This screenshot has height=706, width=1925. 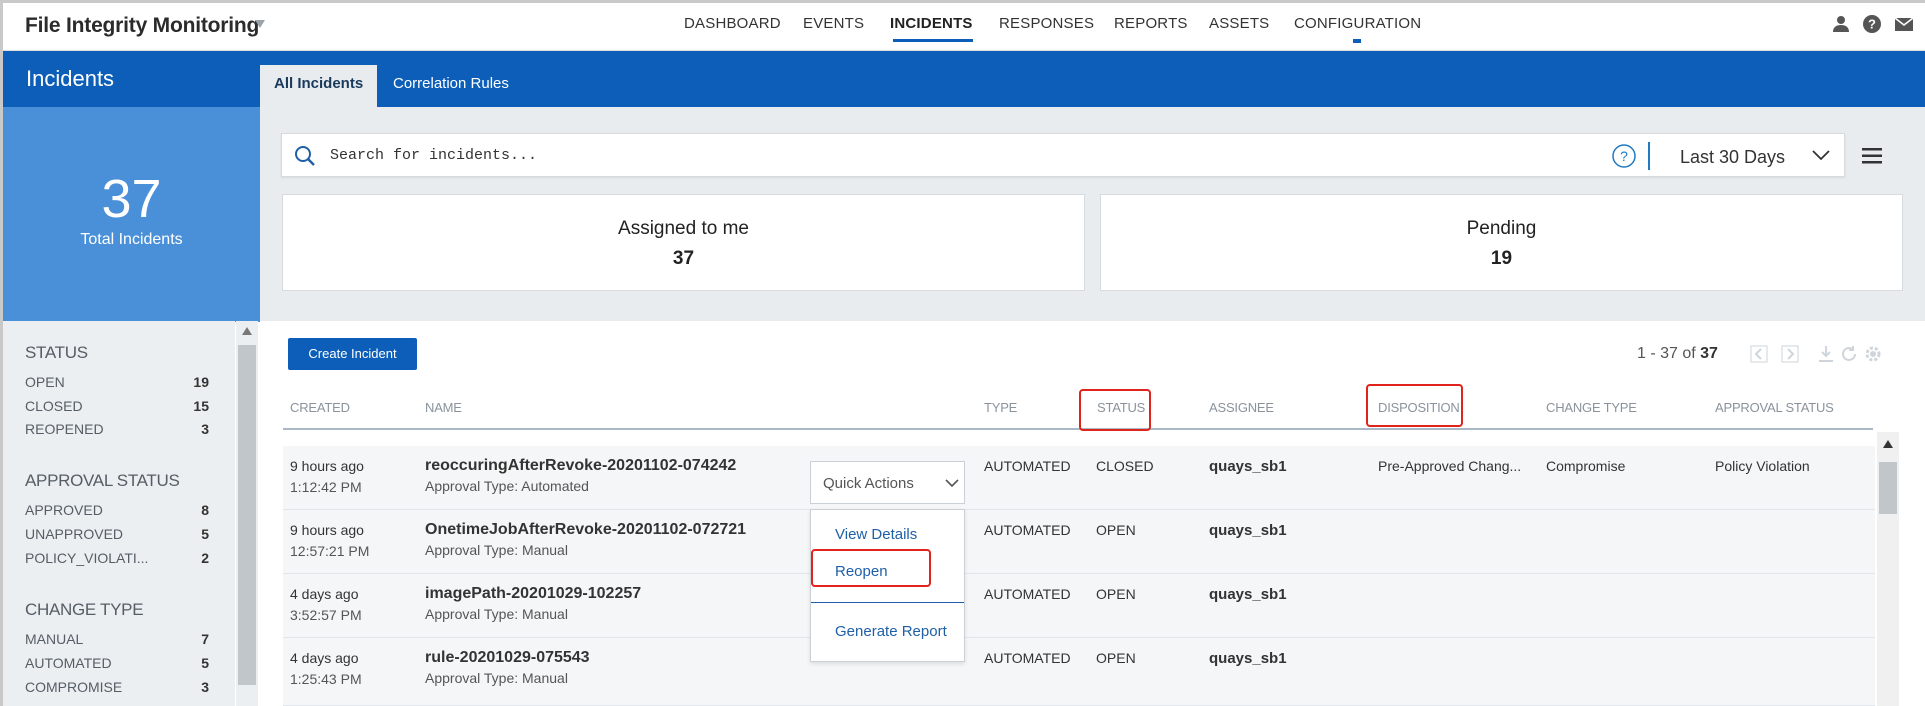 What do you see at coordinates (1904, 24) in the screenshot?
I see `mail-icon` at bounding box center [1904, 24].